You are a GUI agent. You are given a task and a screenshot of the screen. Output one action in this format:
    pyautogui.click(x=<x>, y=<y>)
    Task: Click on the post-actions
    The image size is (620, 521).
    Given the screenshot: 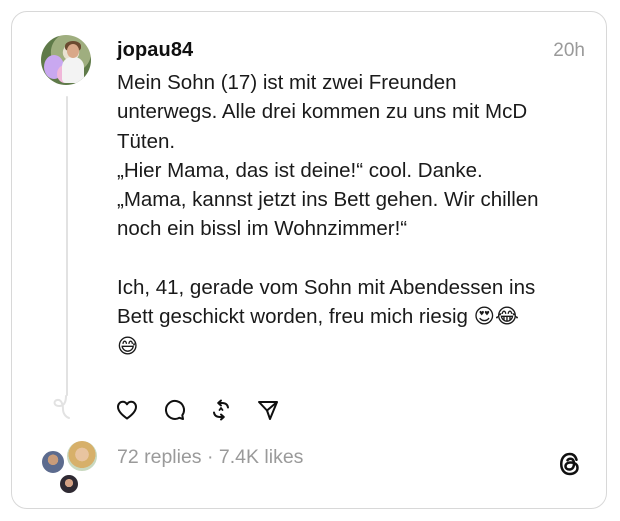 What is the action you would take?
    pyautogui.click(x=209, y=411)
    